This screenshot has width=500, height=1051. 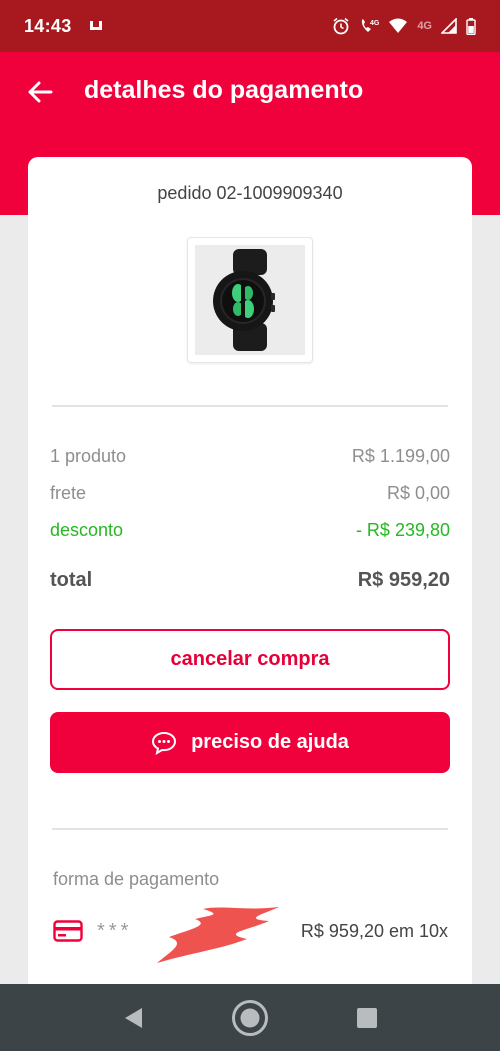 What do you see at coordinates (424, 26) in the screenshot?
I see `network-type-label: 4G` at bounding box center [424, 26].